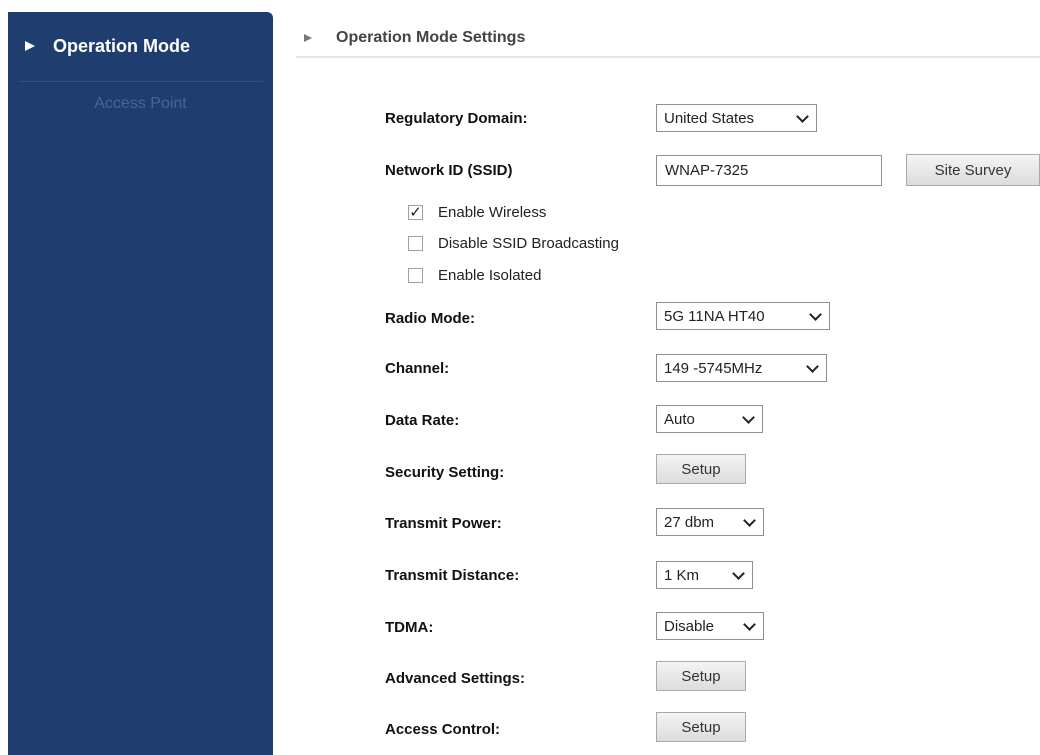 Image resolution: width=1040 pixels, height=755 pixels. I want to click on page-title-text: Operation Mode Settings, so click(431, 37).